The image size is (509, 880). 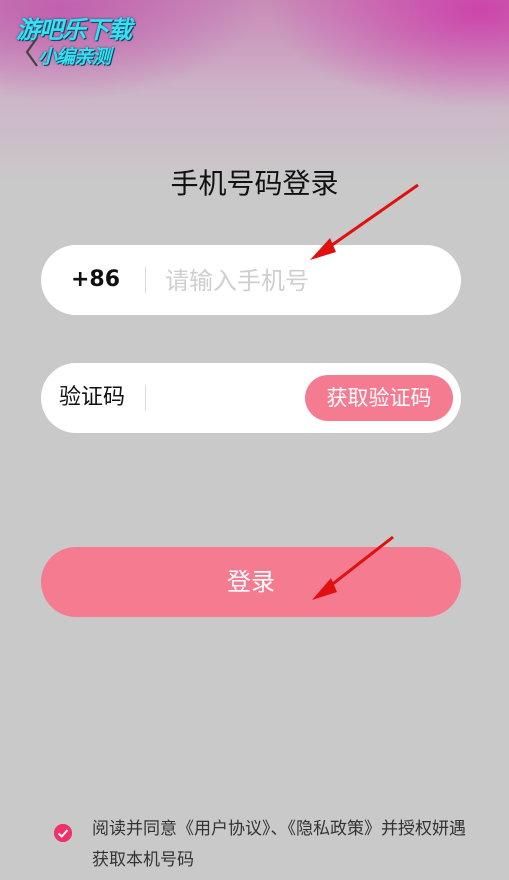 I want to click on page-title: 手机号码登录, so click(x=254, y=183).